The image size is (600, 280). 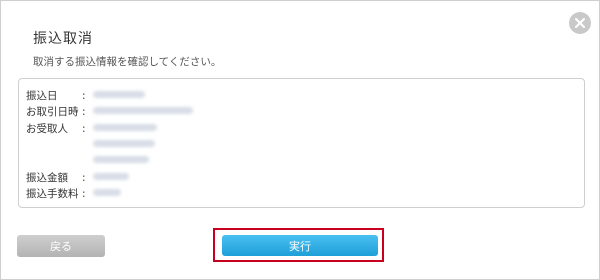 What do you see at coordinates (63, 39) in the screenshot?
I see `dialog-title: 振込取消` at bounding box center [63, 39].